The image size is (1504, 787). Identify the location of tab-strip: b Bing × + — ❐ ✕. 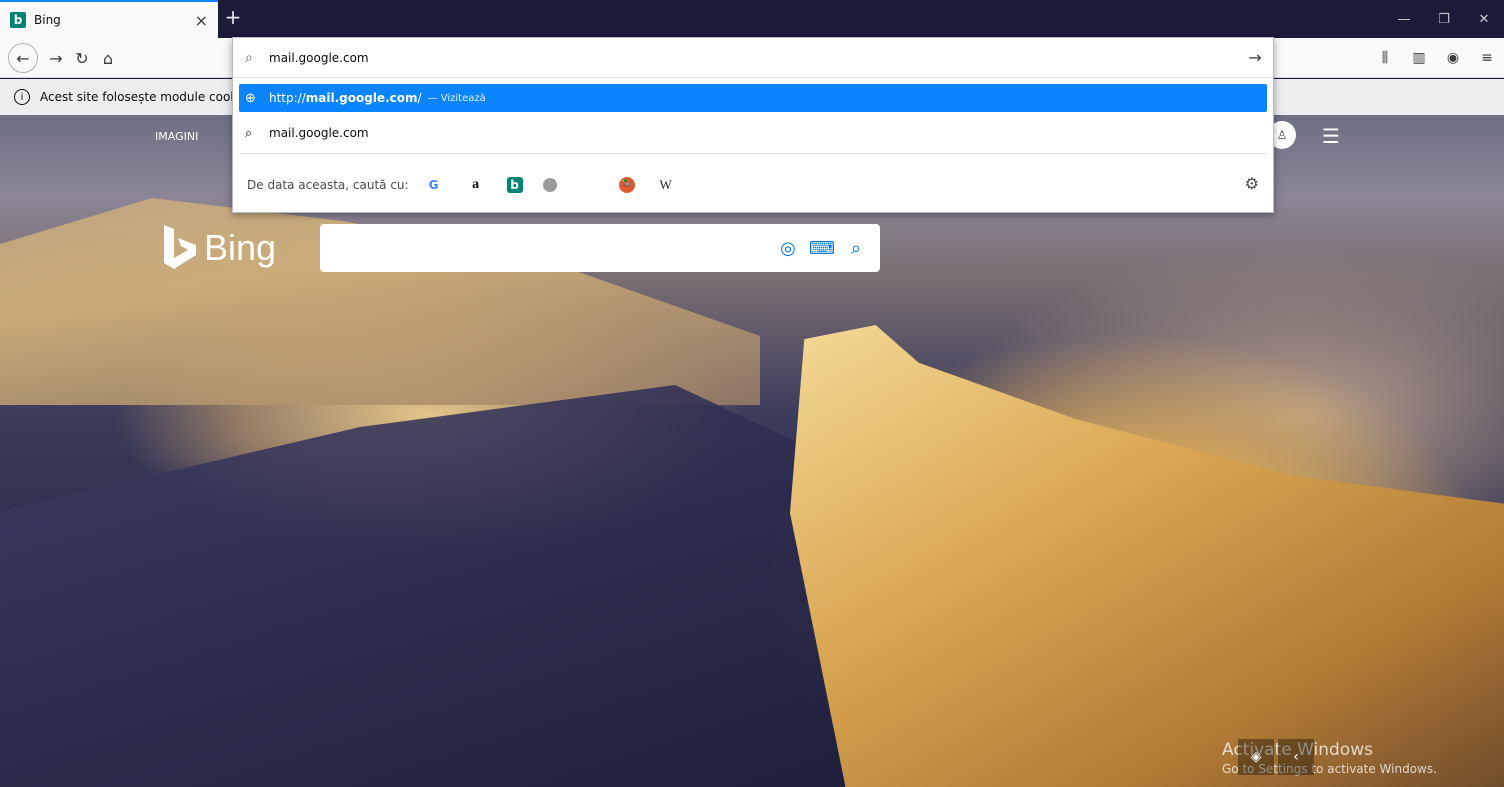
(752, 19).